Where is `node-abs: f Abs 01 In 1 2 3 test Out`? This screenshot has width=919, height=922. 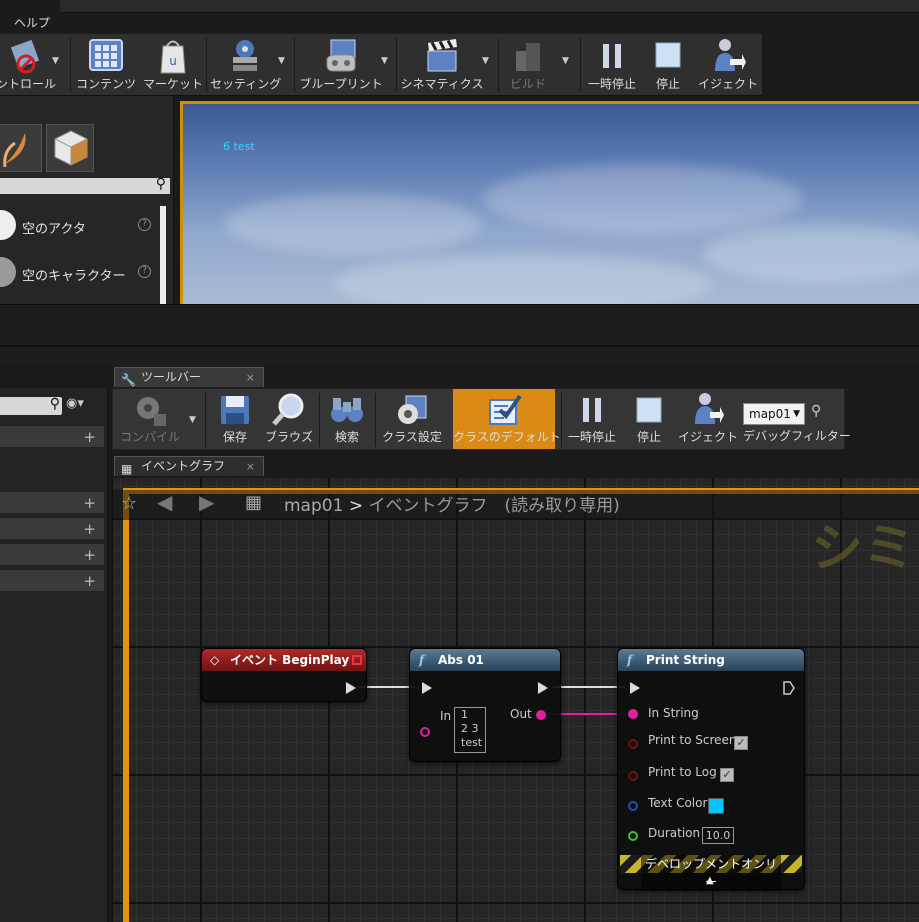
node-abs: f Abs 01 In 1 2 3 test Out is located at coordinates (485, 705).